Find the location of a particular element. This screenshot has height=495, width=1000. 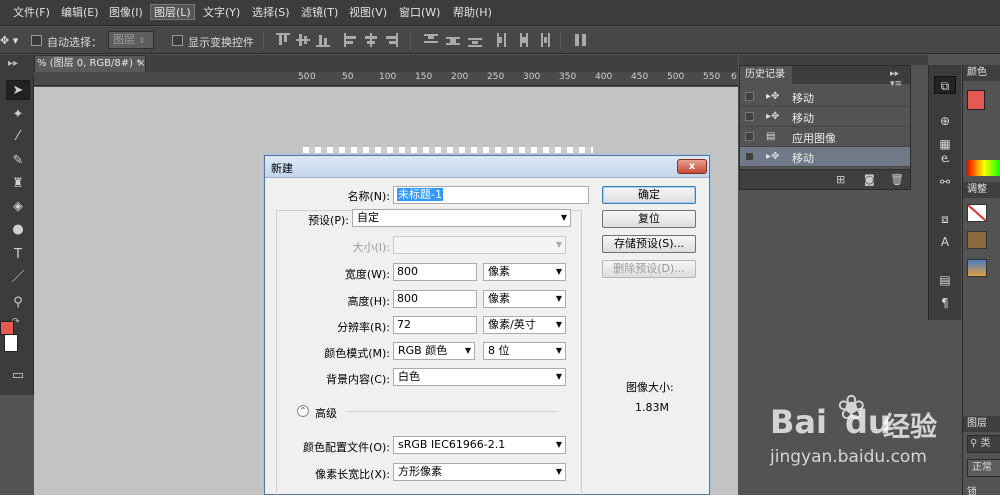

width-unit-select: 像素 ▼ is located at coordinates (524, 272).